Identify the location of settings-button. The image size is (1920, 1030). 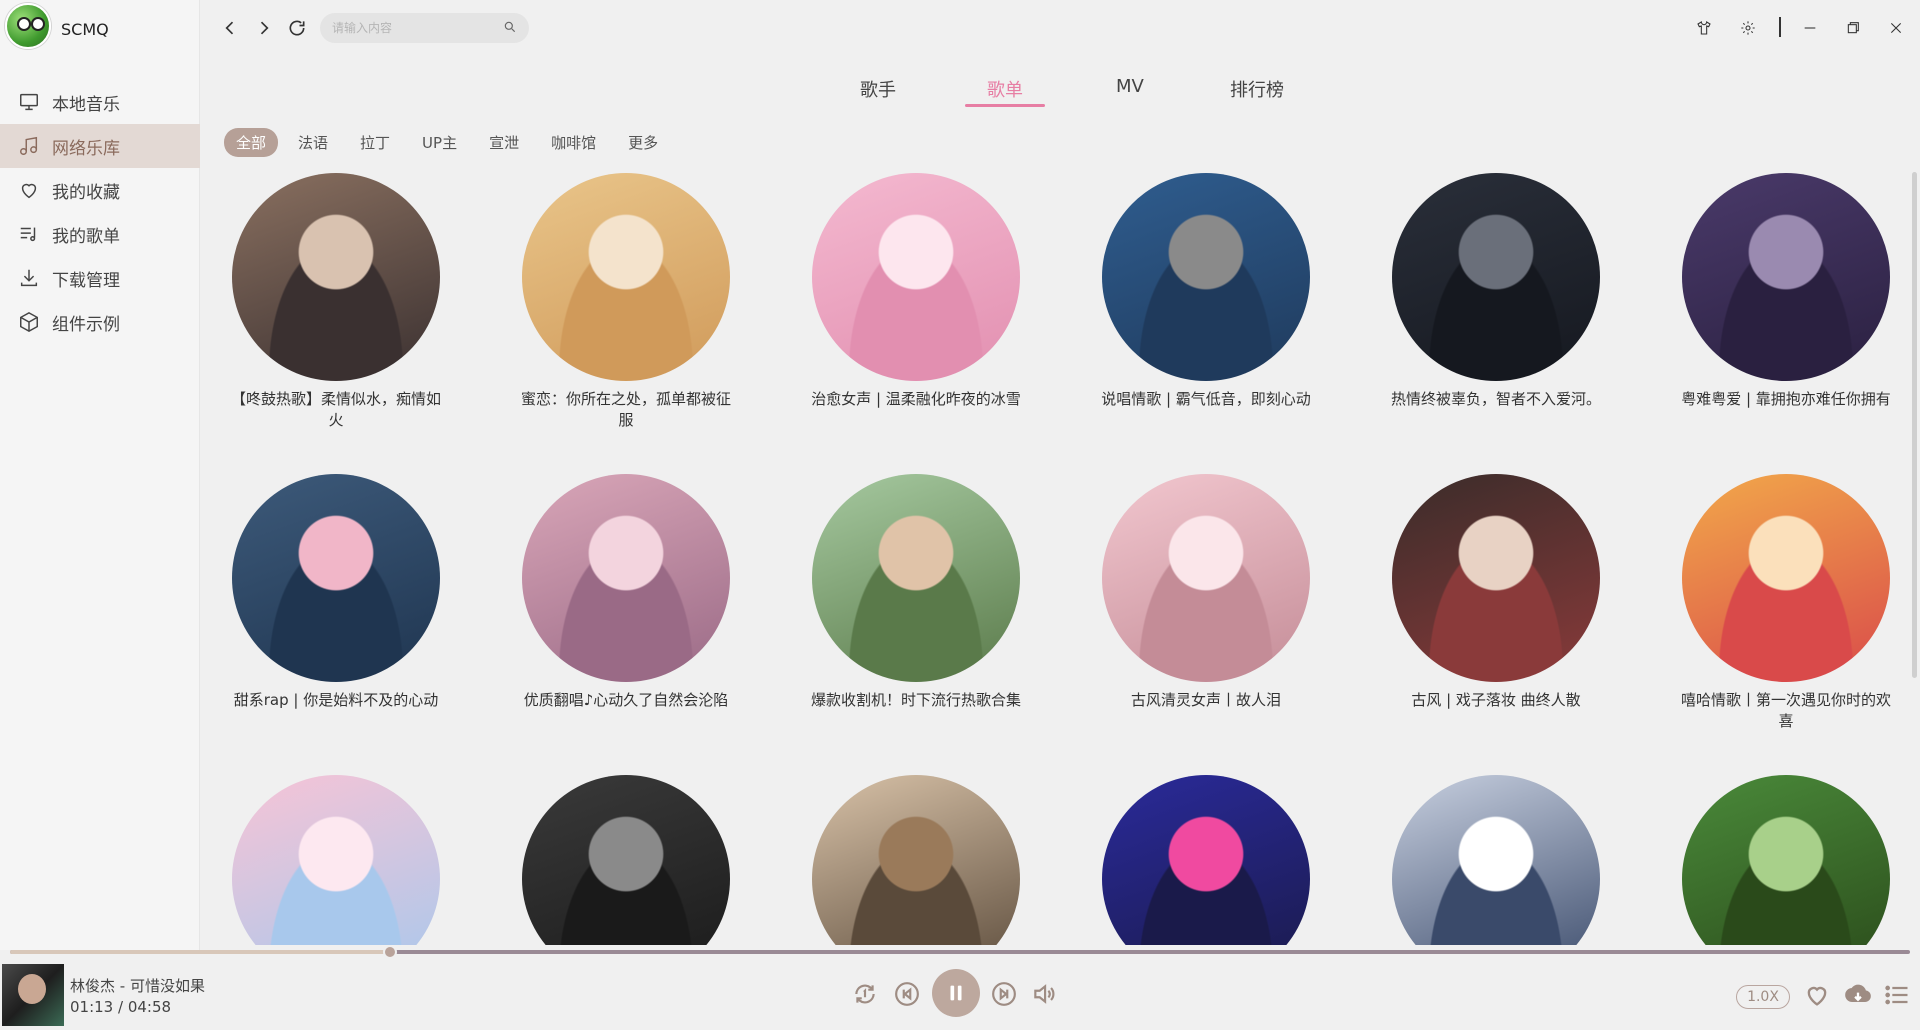
(1748, 28).